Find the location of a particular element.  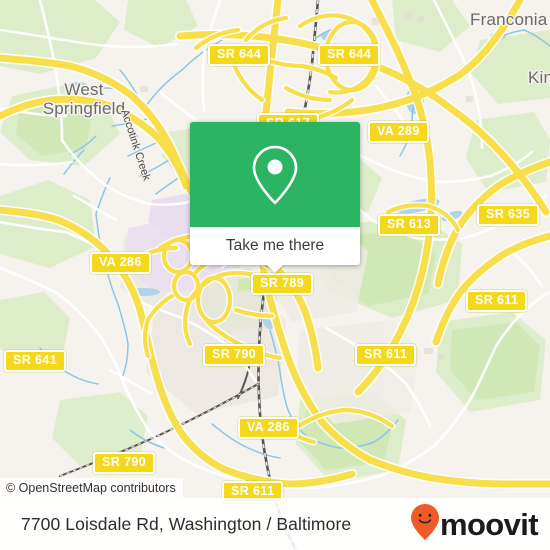

map-attribution: © OpenStreetMap contributors is located at coordinates (91, 488).